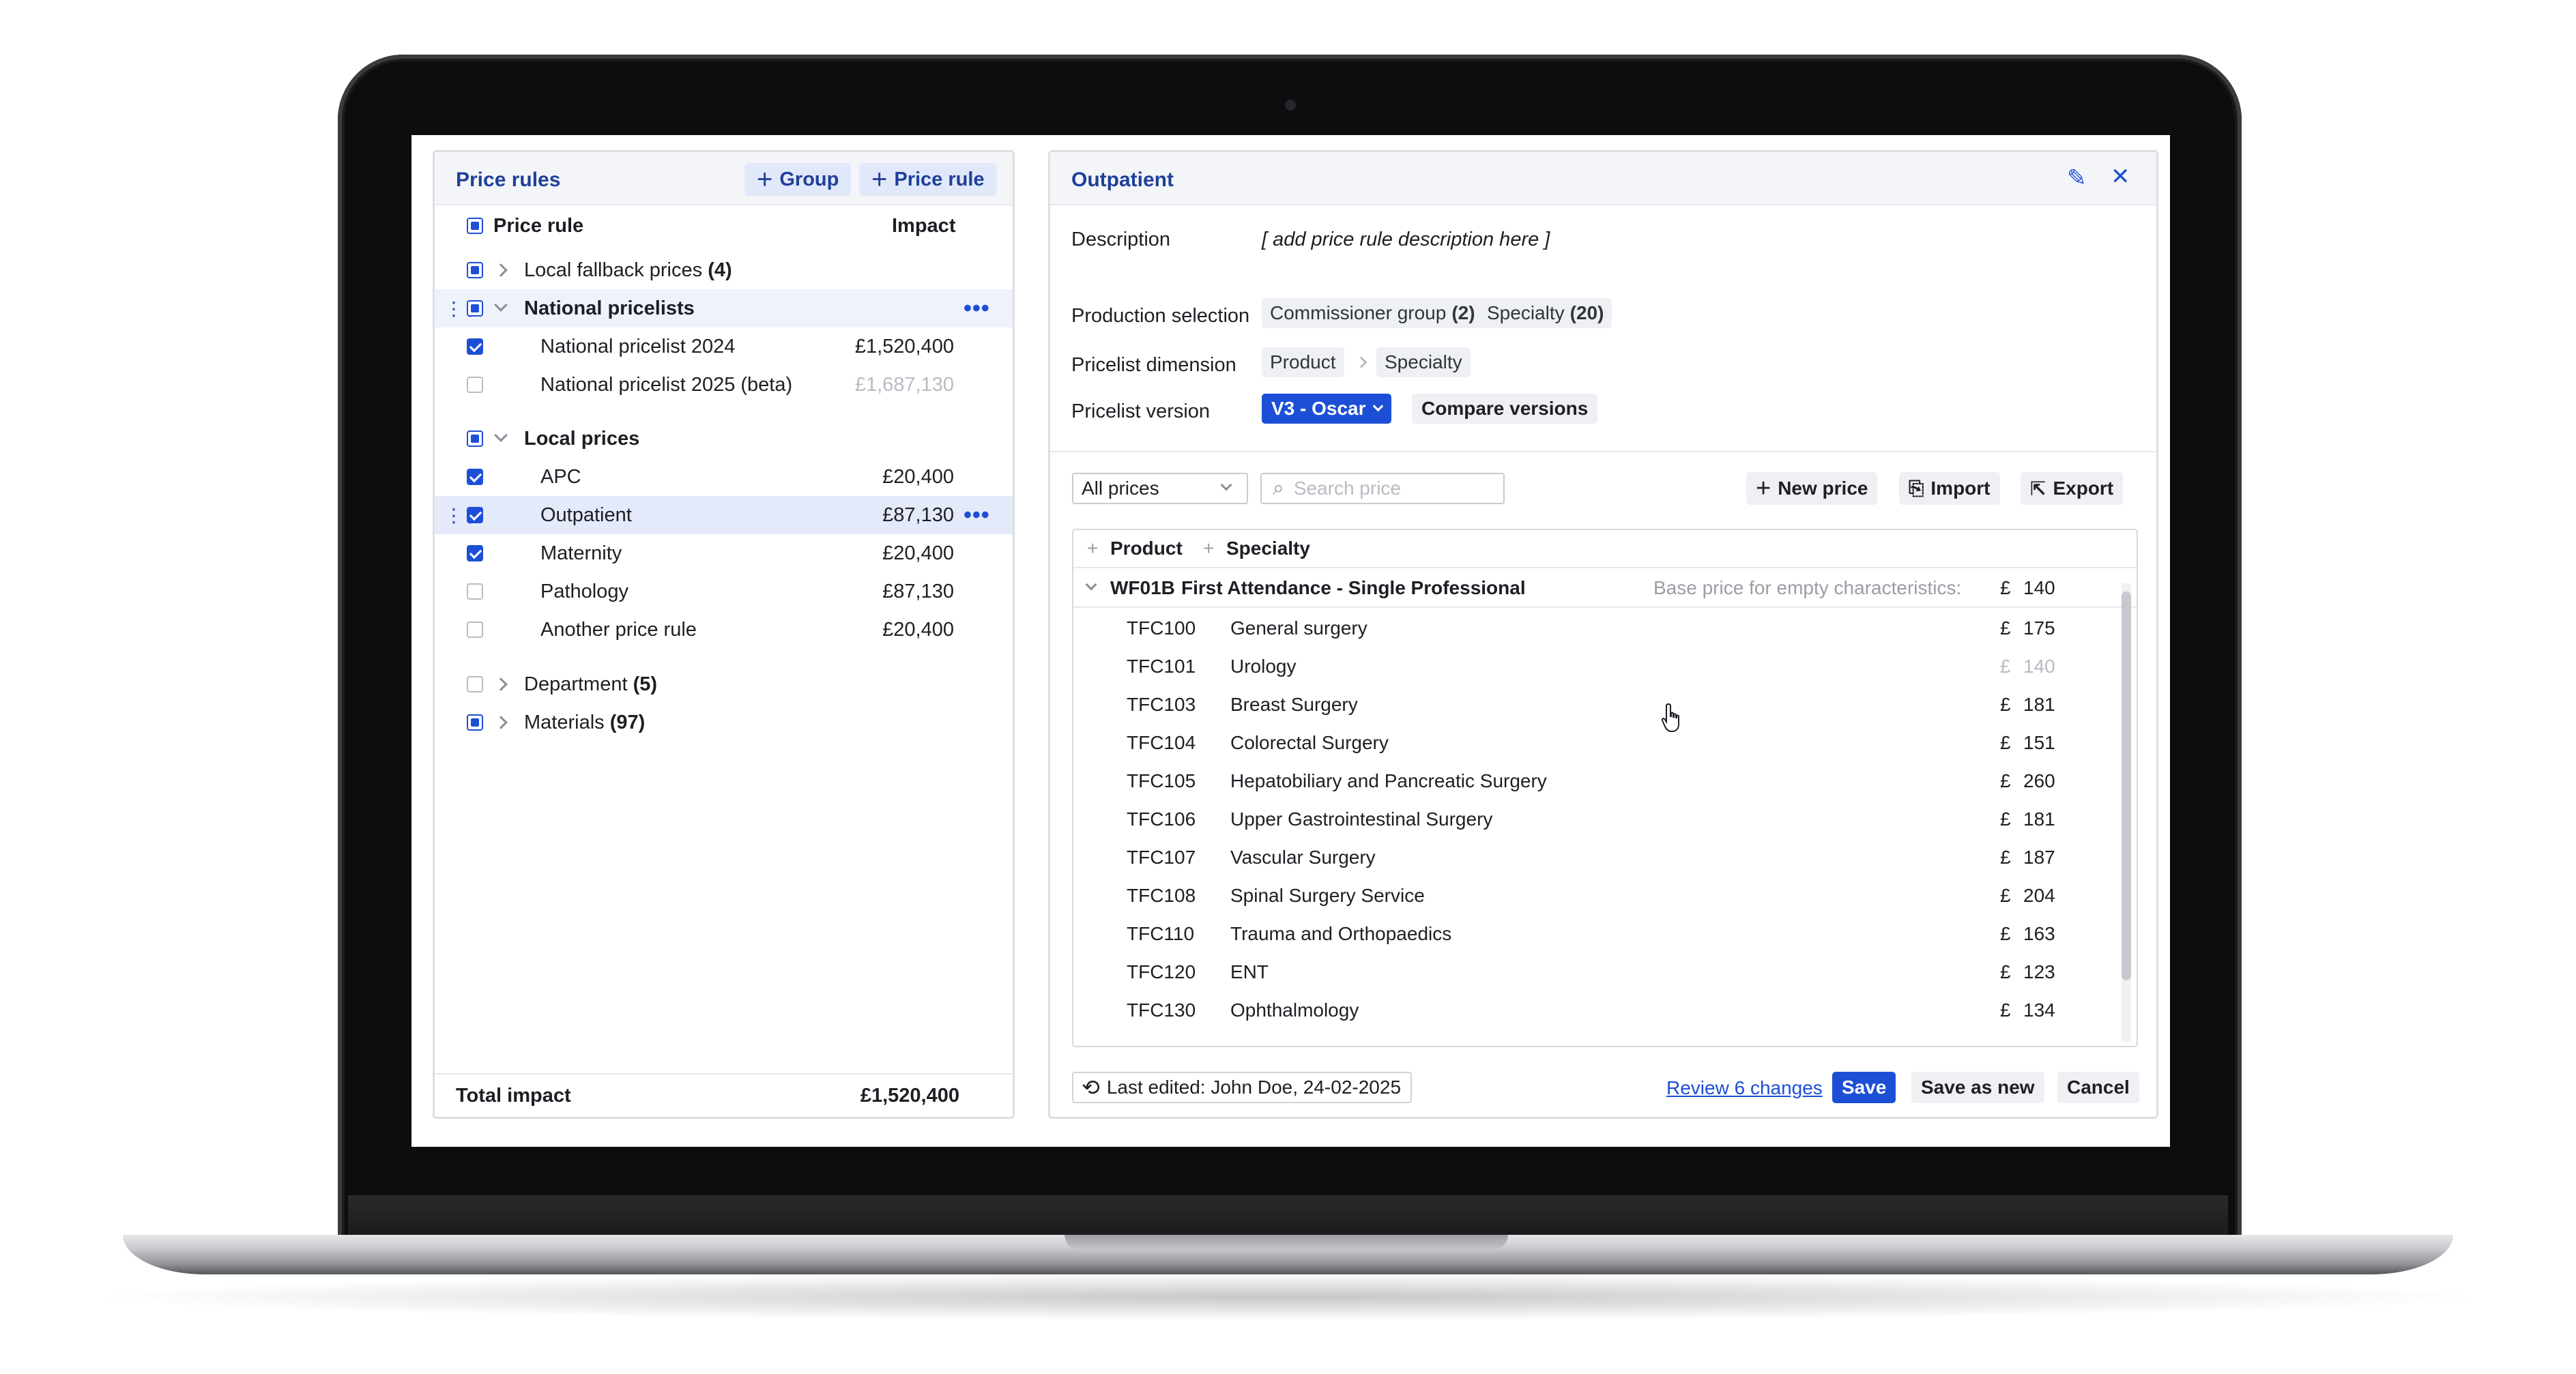  What do you see at coordinates (724, 684) in the screenshot?
I see `group-department: Department (5)` at bounding box center [724, 684].